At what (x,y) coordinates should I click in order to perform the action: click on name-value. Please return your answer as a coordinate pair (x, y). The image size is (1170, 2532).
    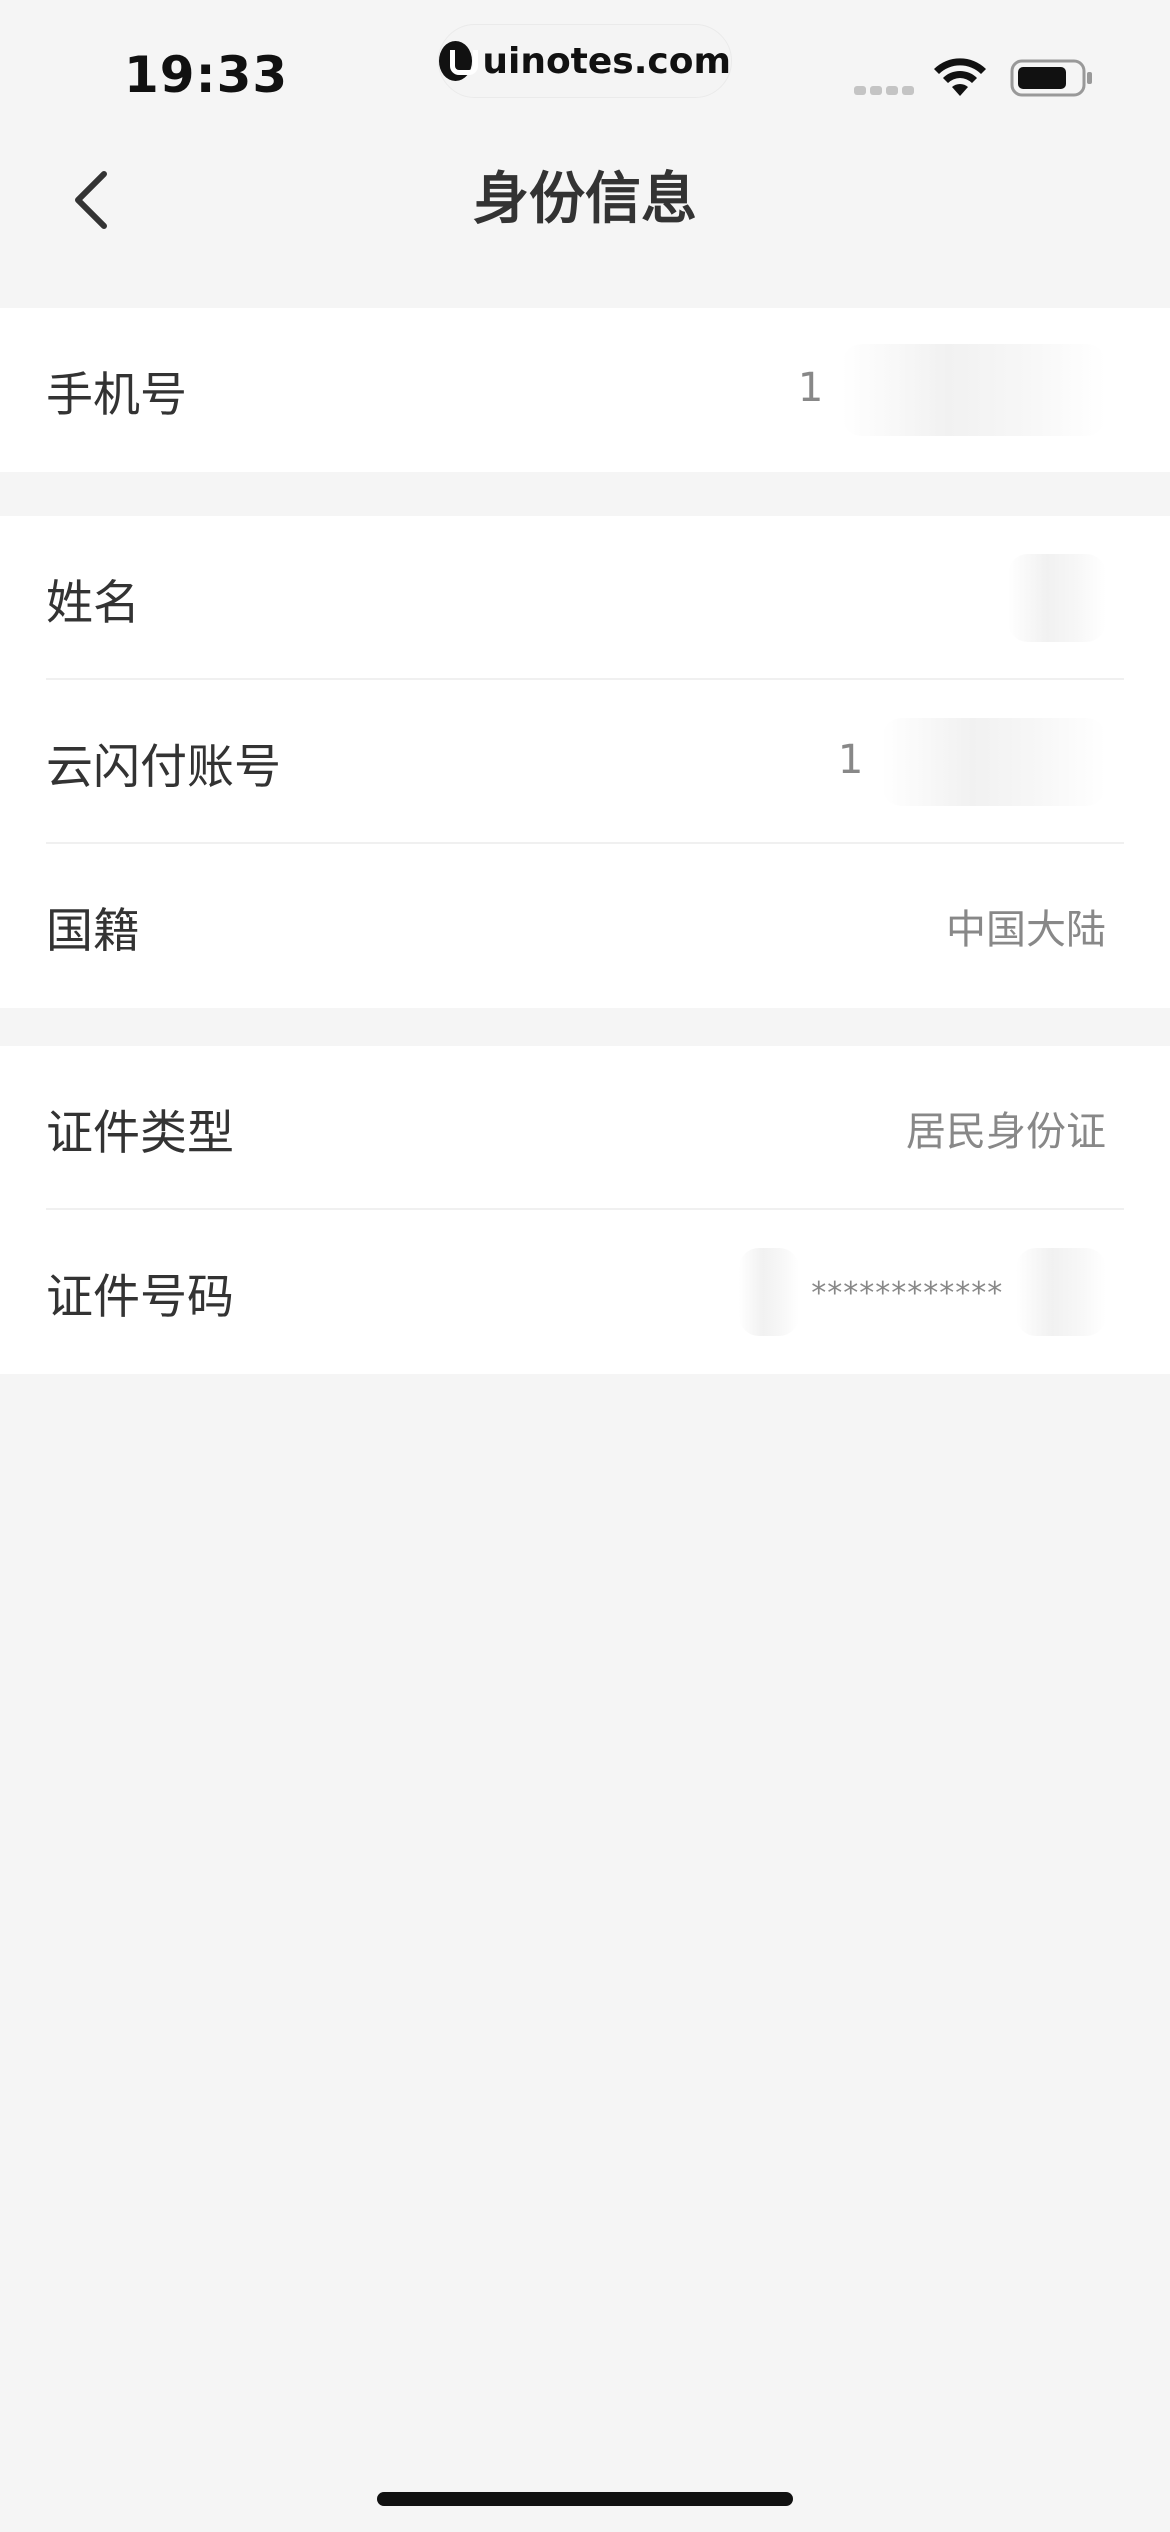
    Looking at the image, I should click on (1057, 598).